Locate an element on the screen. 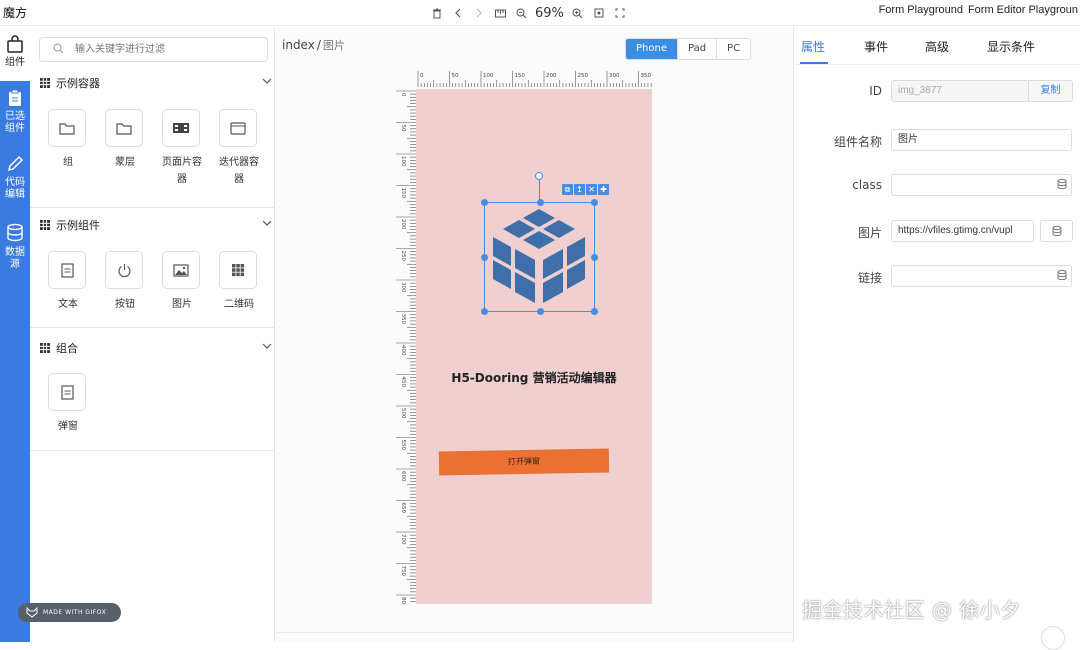  device-pc: PC is located at coordinates (733, 49).